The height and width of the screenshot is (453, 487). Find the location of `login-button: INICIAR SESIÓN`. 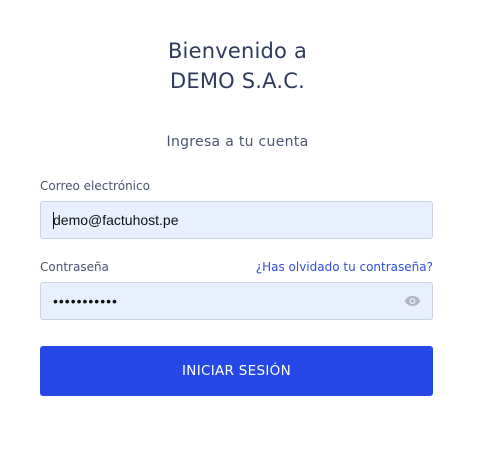

login-button: INICIAR SESIÓN is located at coordinates (236, 371).